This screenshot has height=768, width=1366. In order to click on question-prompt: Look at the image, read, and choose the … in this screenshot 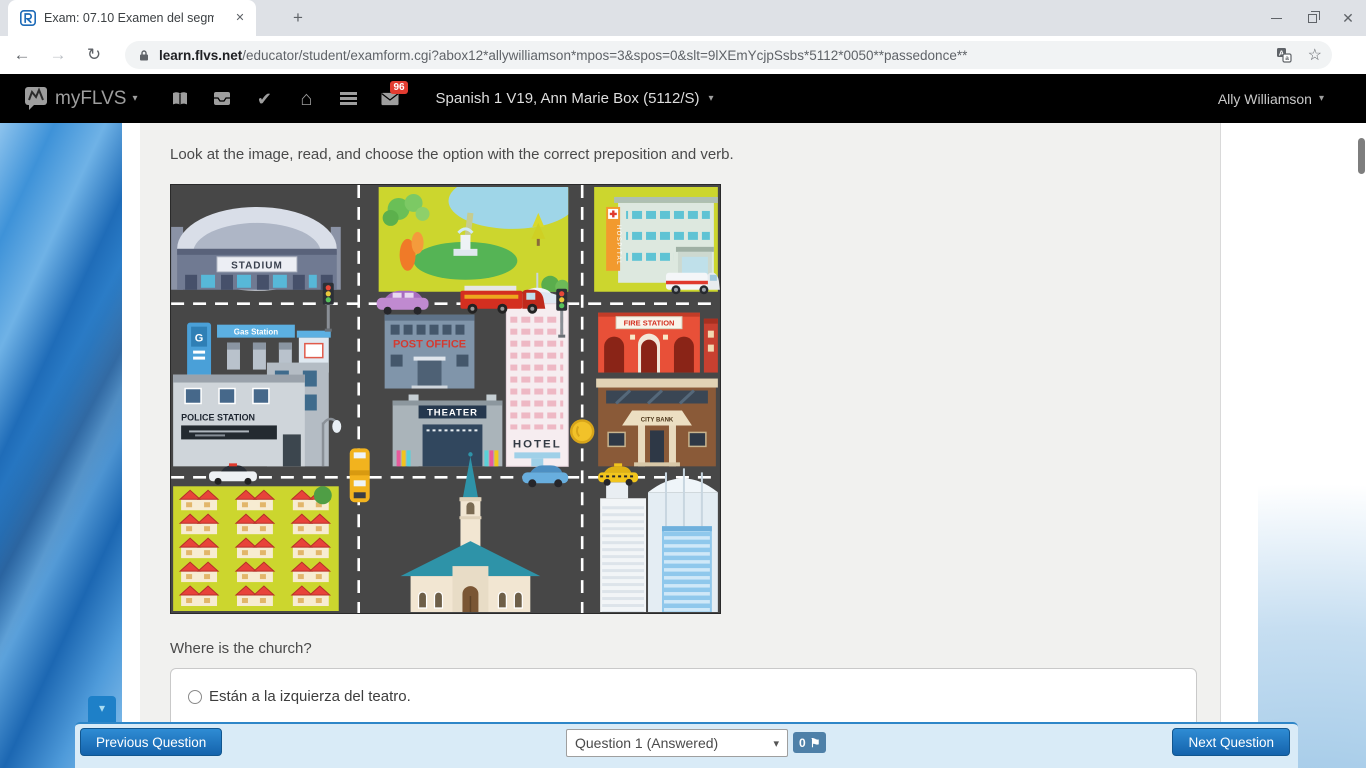, I will do `click(452, 154)`.